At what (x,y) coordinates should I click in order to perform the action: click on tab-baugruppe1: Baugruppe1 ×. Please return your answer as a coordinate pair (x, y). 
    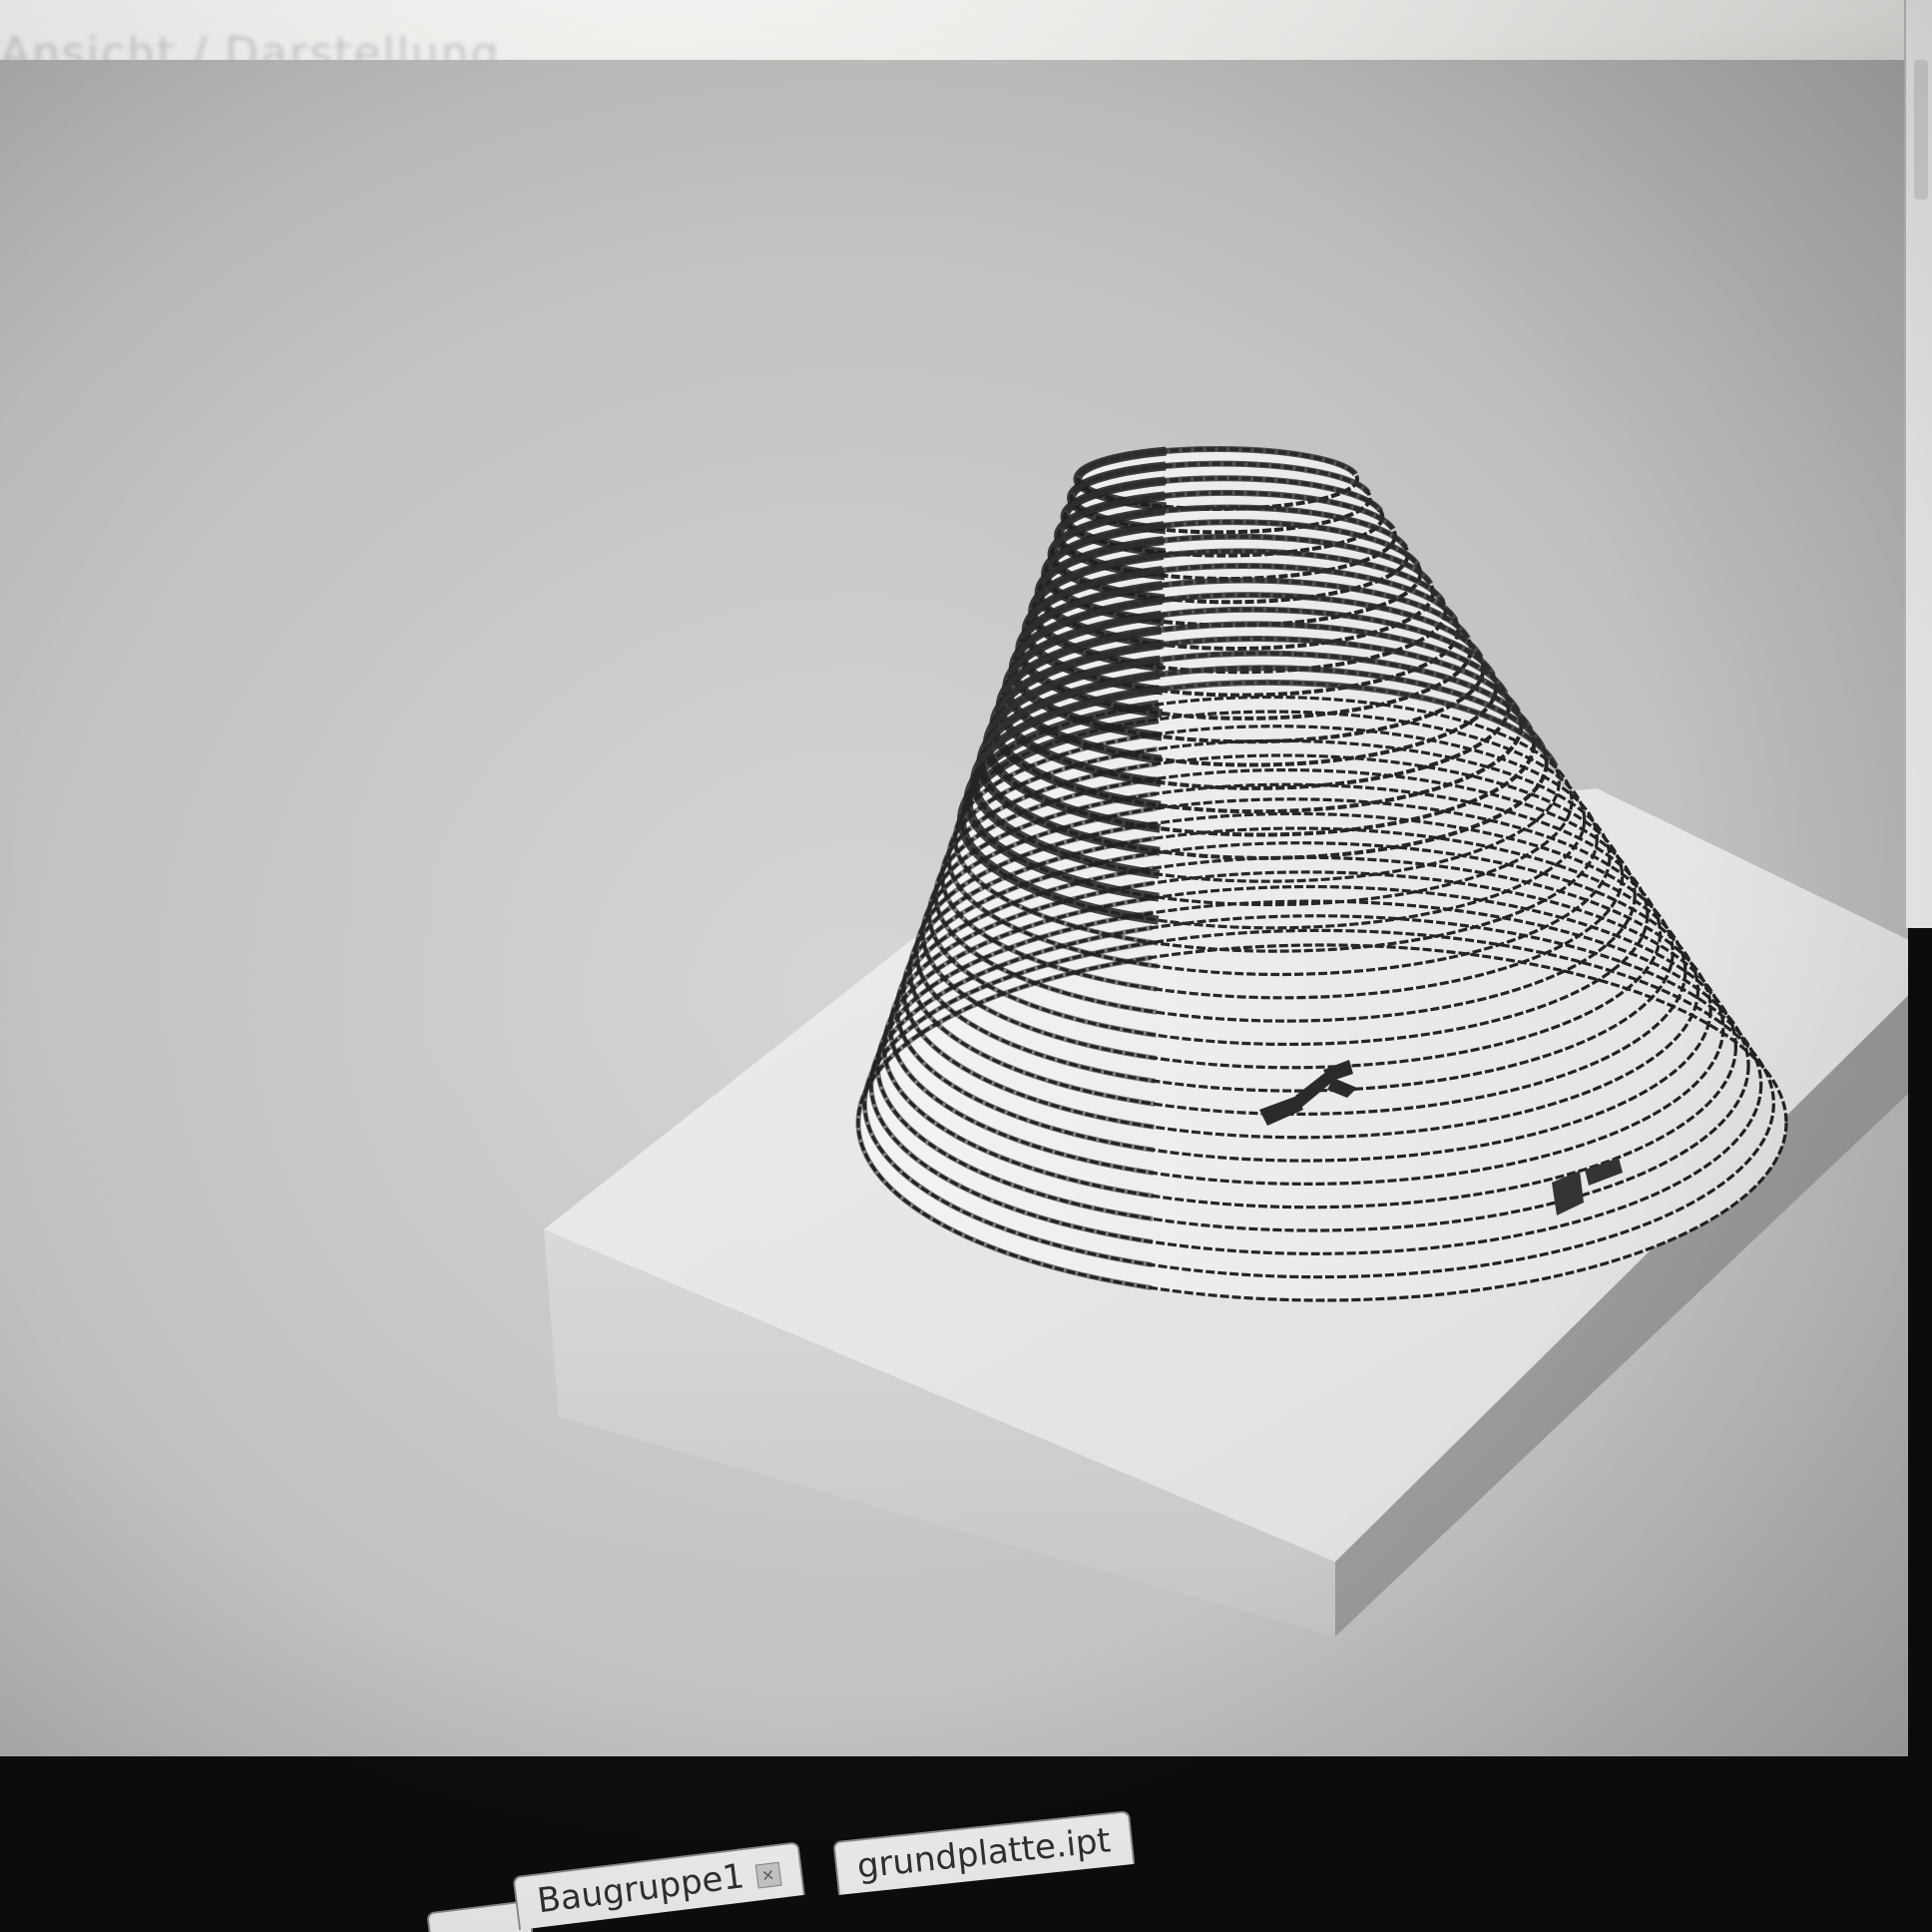
    Looking at the image, I should click on (658, 1885).